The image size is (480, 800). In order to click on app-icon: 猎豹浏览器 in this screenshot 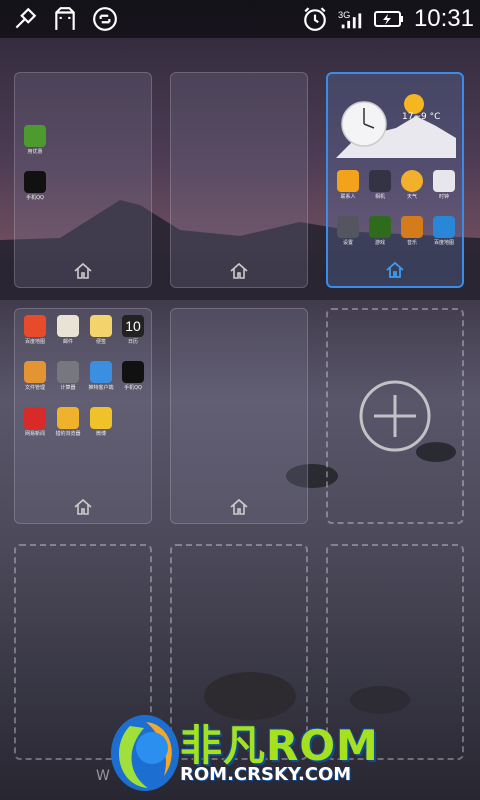, I will do `click(68, 422)`.